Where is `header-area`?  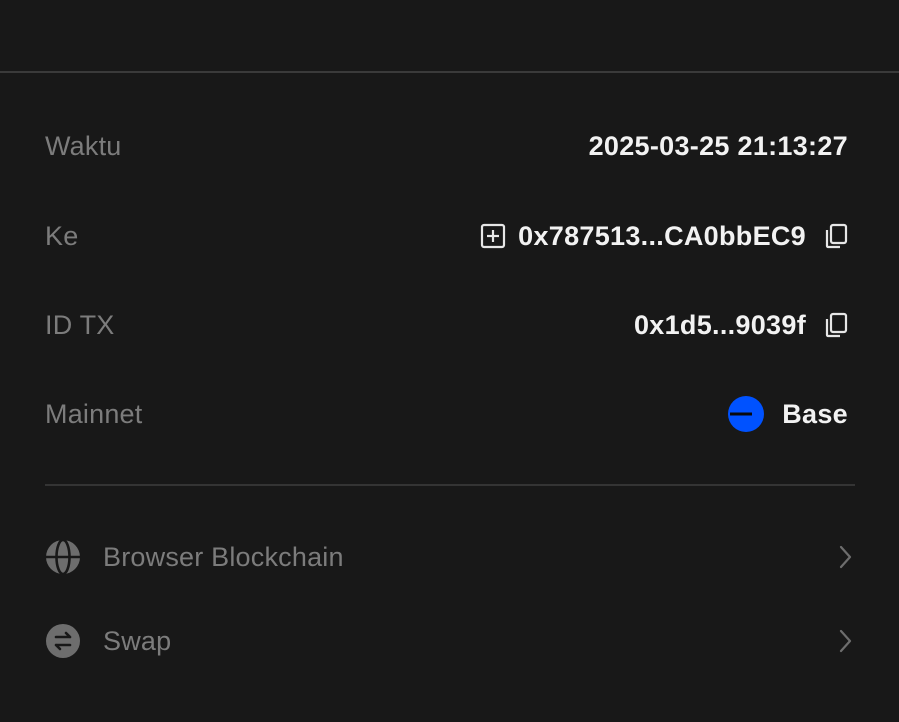
header-area is located at coordinates (449, 35).